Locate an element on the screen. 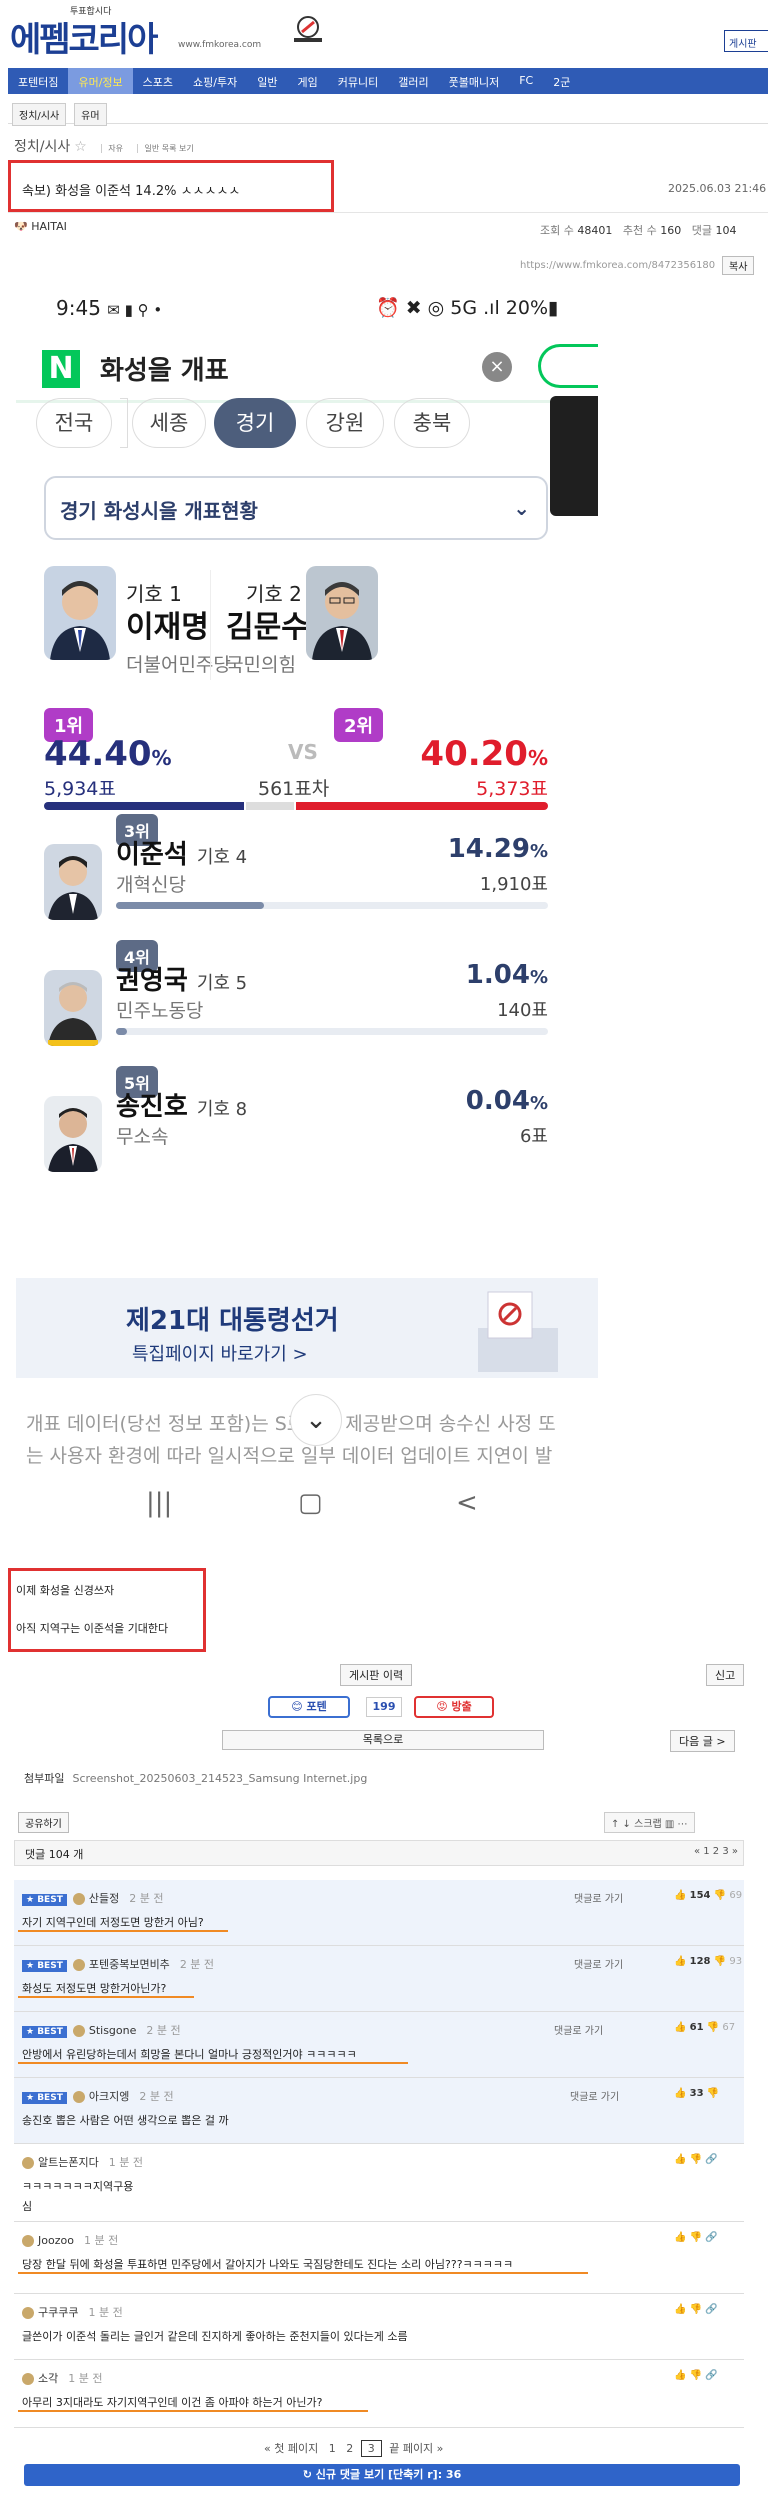  nav-item-0: 포텐터짐 is located at coordinates (38, 81).